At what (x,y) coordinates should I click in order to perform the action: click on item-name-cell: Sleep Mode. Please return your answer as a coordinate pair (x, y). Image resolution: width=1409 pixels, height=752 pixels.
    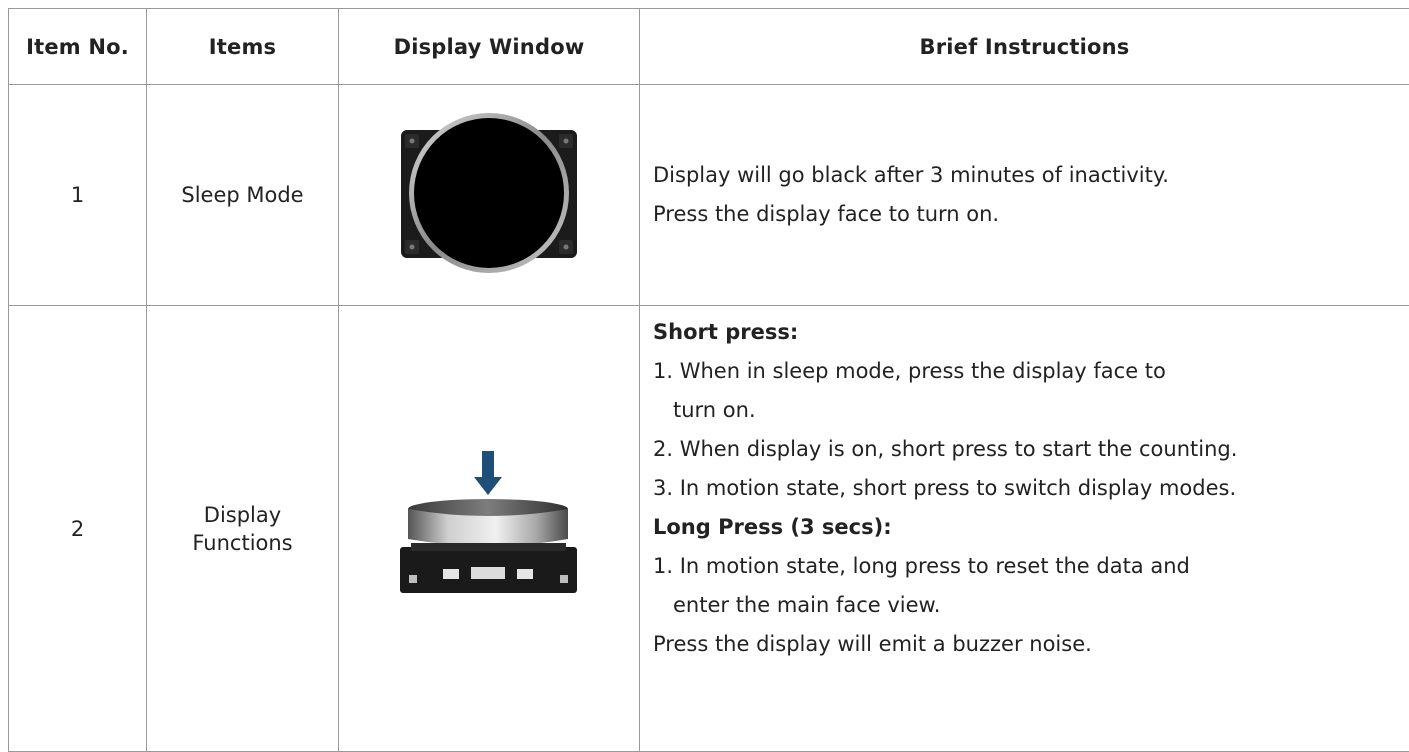
    Looking at the image, I should click on (243, 195).